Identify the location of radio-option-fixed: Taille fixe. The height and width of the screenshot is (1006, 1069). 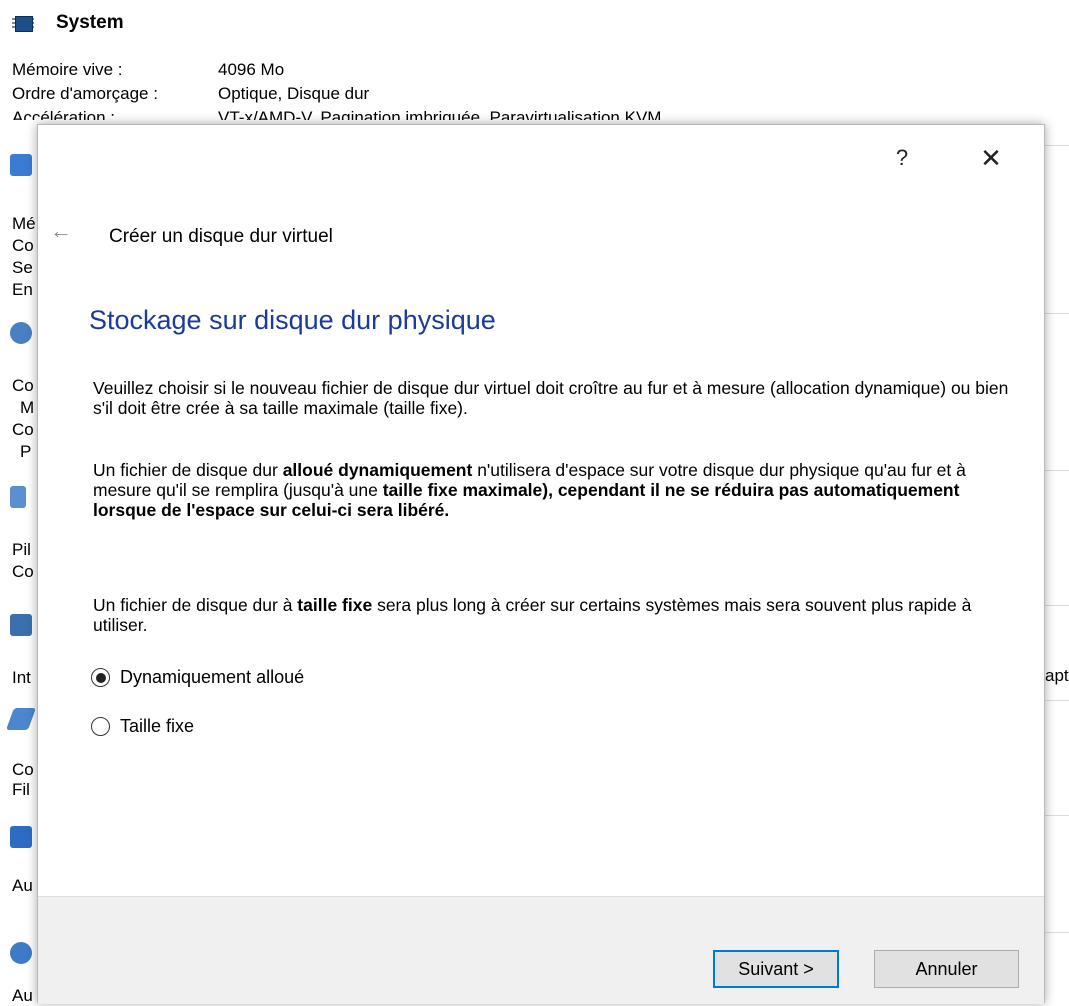
(142, 726).